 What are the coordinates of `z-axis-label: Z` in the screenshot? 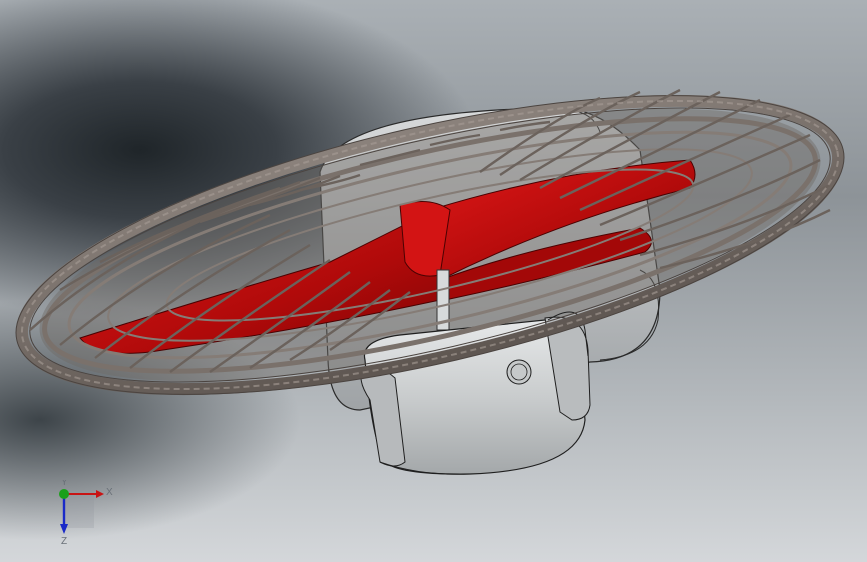 It's located at (64, 541).